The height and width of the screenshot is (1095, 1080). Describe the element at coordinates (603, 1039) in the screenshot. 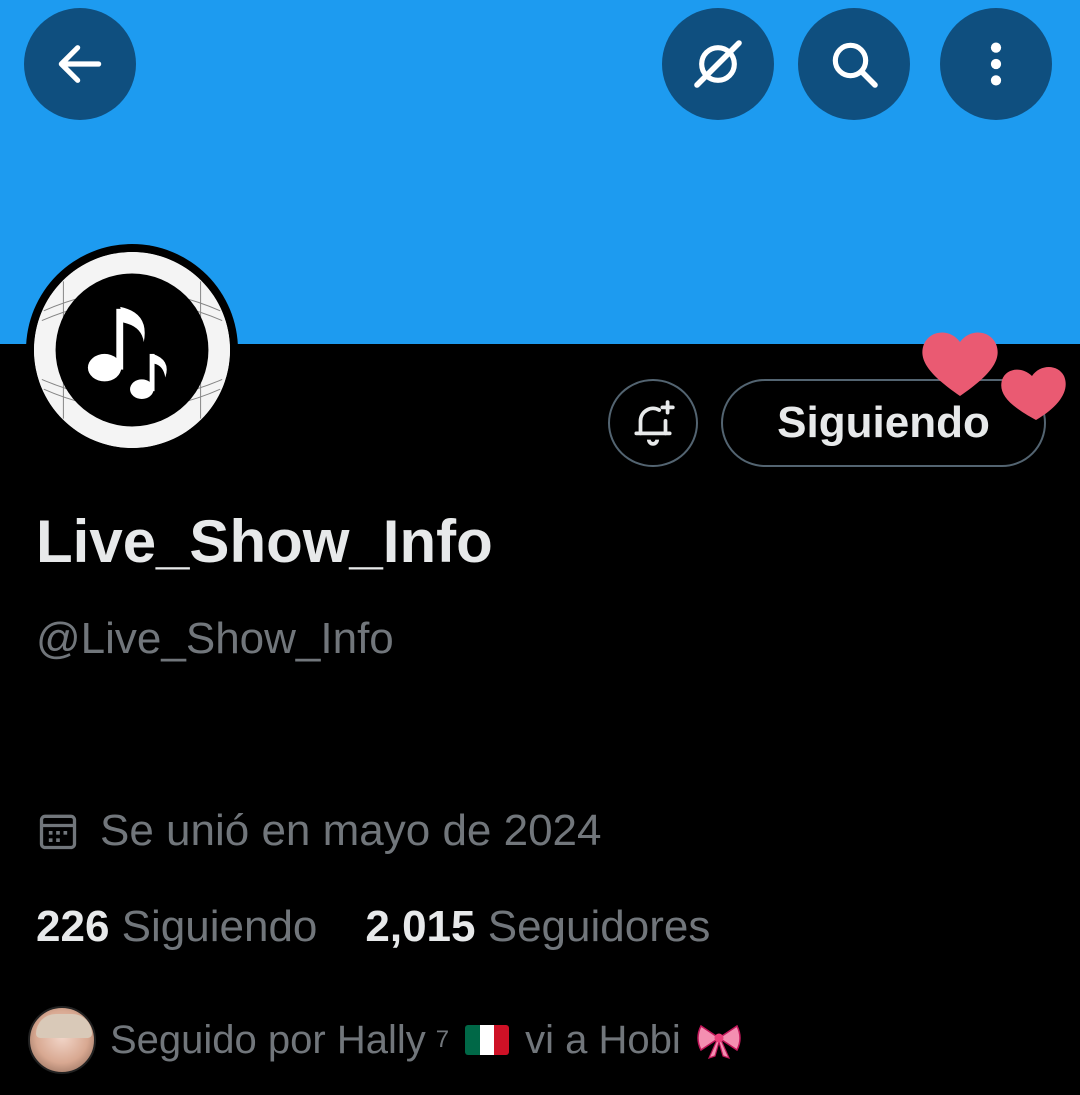

I see `followed-by-suffix: vi a Hobi` at that location.